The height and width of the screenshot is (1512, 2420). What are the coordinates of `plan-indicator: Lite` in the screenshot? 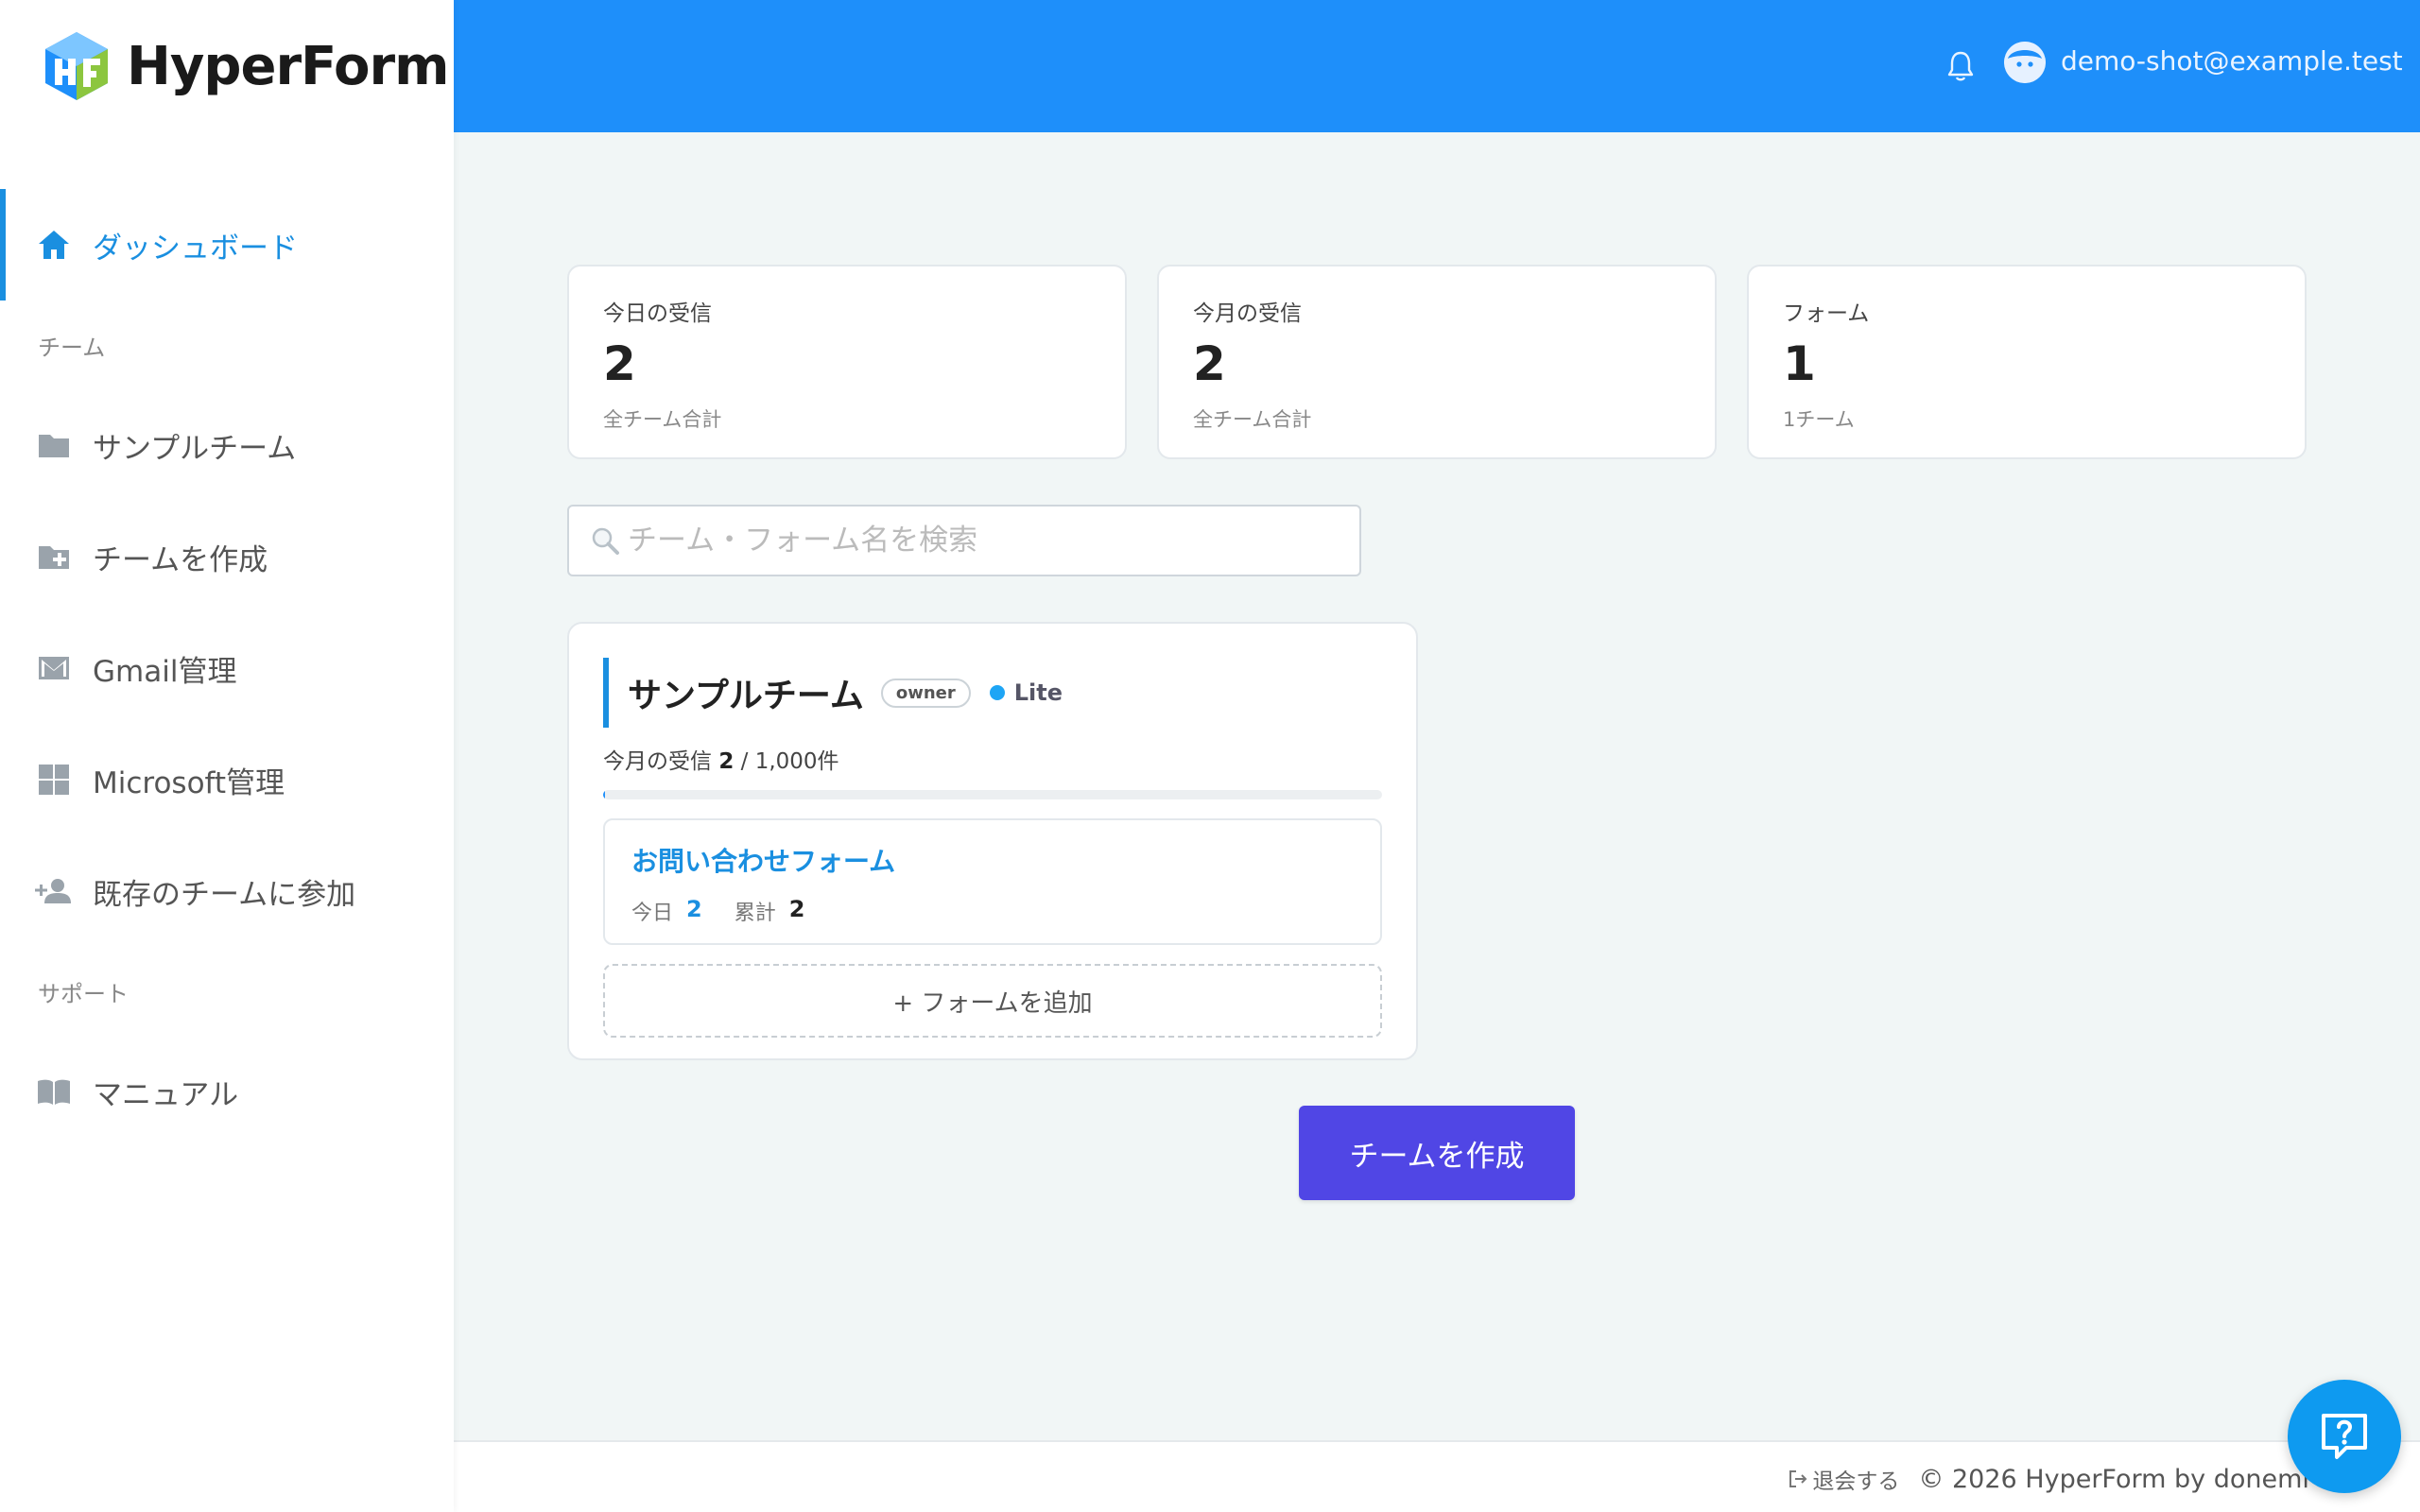 It's located at (1026, 692).